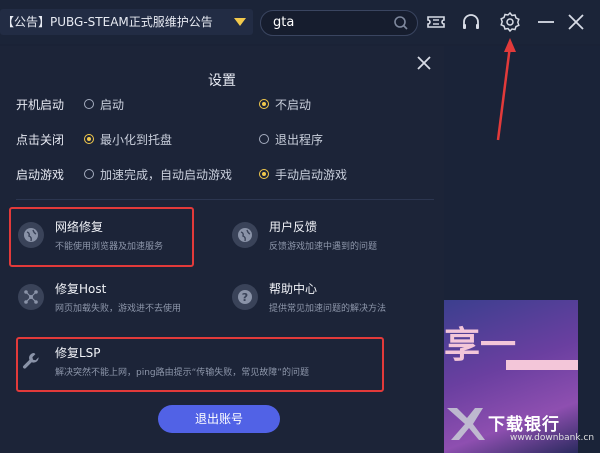 The height and width of the screenshot is (453, 600). I want to click on radio-label: 不启动, so click(293, 104).